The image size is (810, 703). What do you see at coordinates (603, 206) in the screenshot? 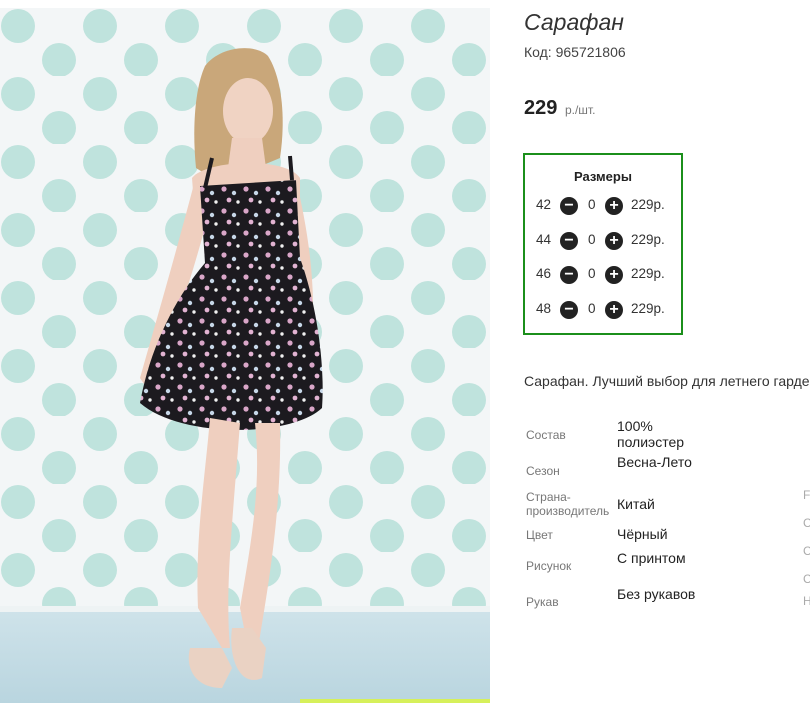
I see `size-row: 42 − 0 + 229р.` at bounding box center [603, 206].